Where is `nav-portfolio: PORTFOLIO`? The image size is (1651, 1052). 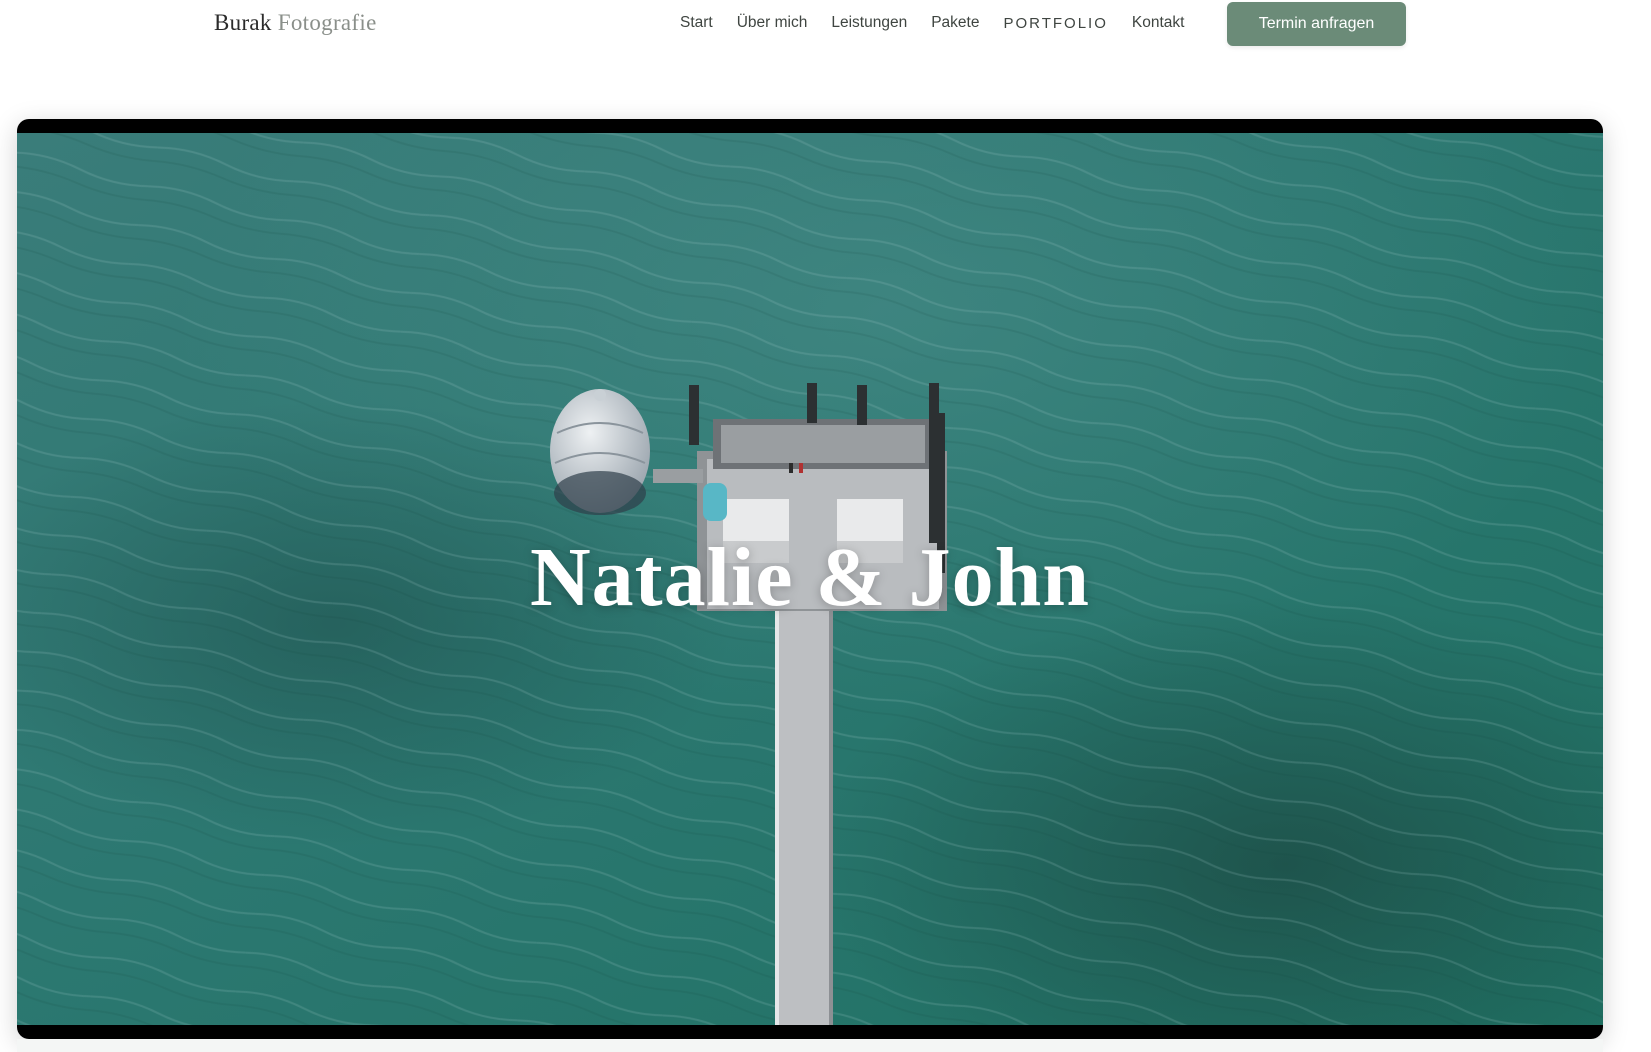 nav-portfolio: PORTFOLIO is located at coordinates (1055, 23).